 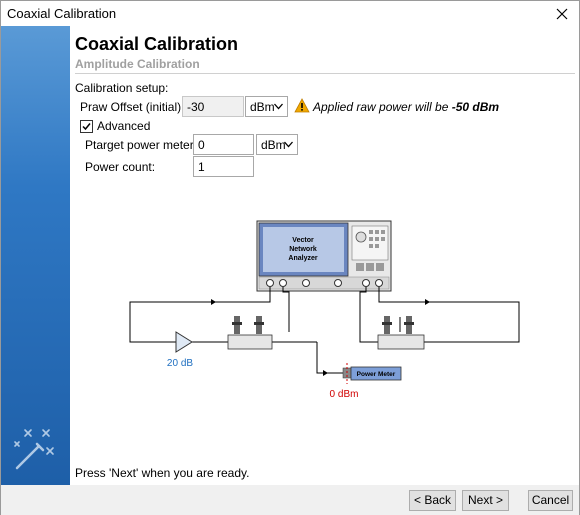 What do you see at coordinates (401, 333) in the screenshot?
I see `coupler-right` at bounding box center [401, 333].